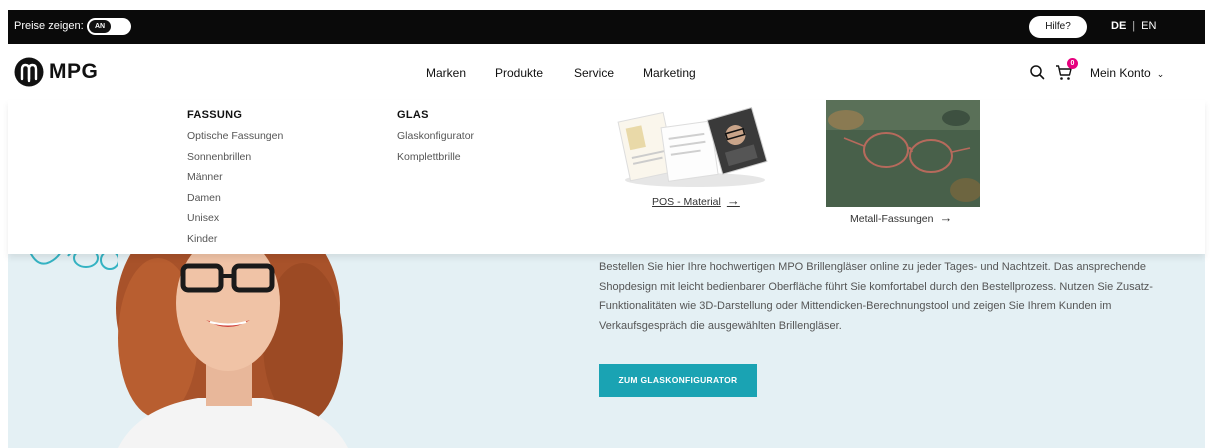 The height and width of the screenshot is (448, 1210). Describe the element at coordinates (606, 27) in the screenshot. I see `top-bar: Preise zeigen: AN Hilfe? DE | EN` at that location.